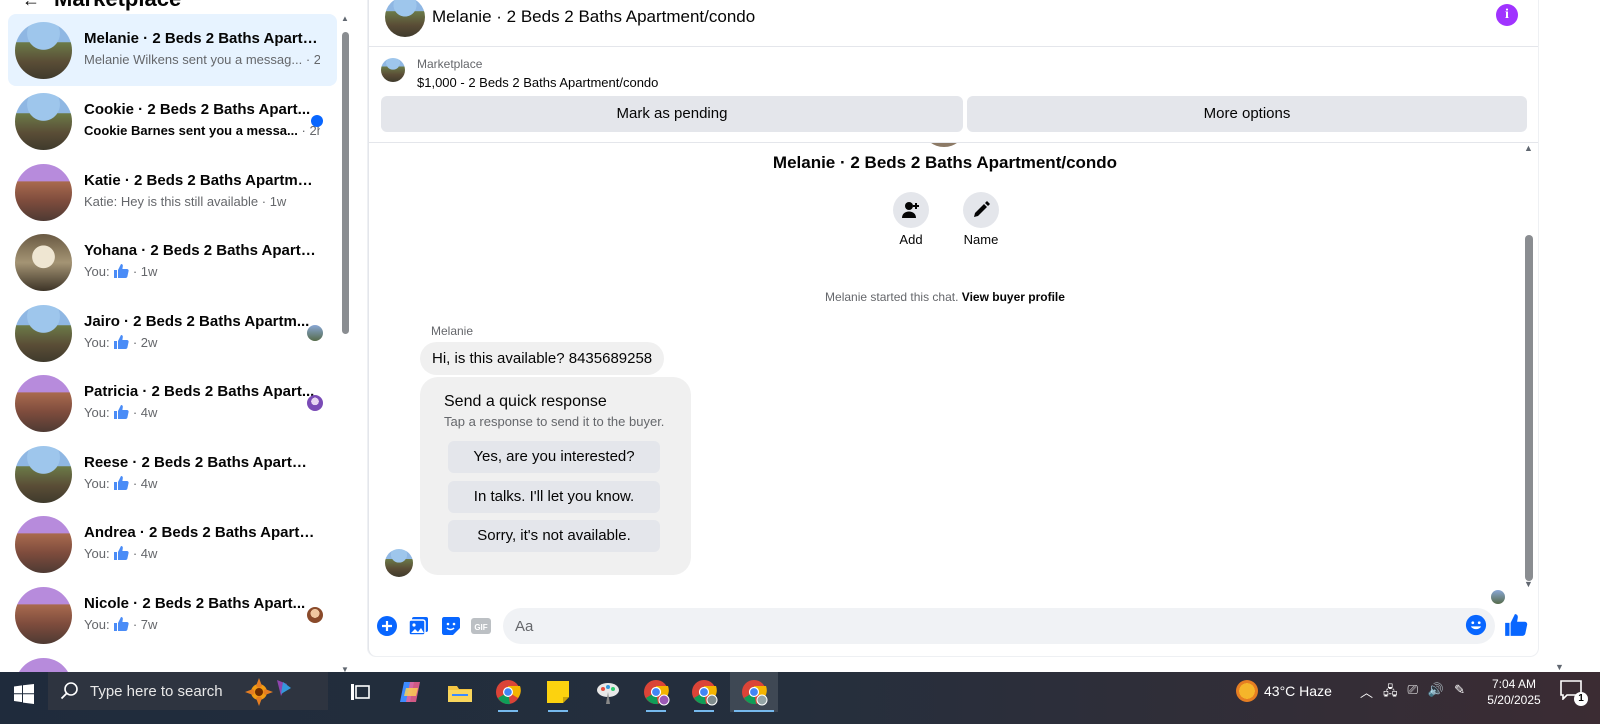 The height and width of the screenshot is (724, 1600). I want to click on chat-avatar, so click(405, 18).